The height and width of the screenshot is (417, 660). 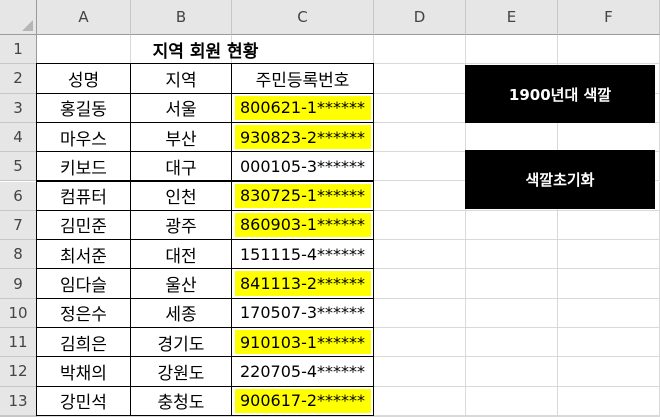 I want to click on cell-D8, so click(x=420, y=255).